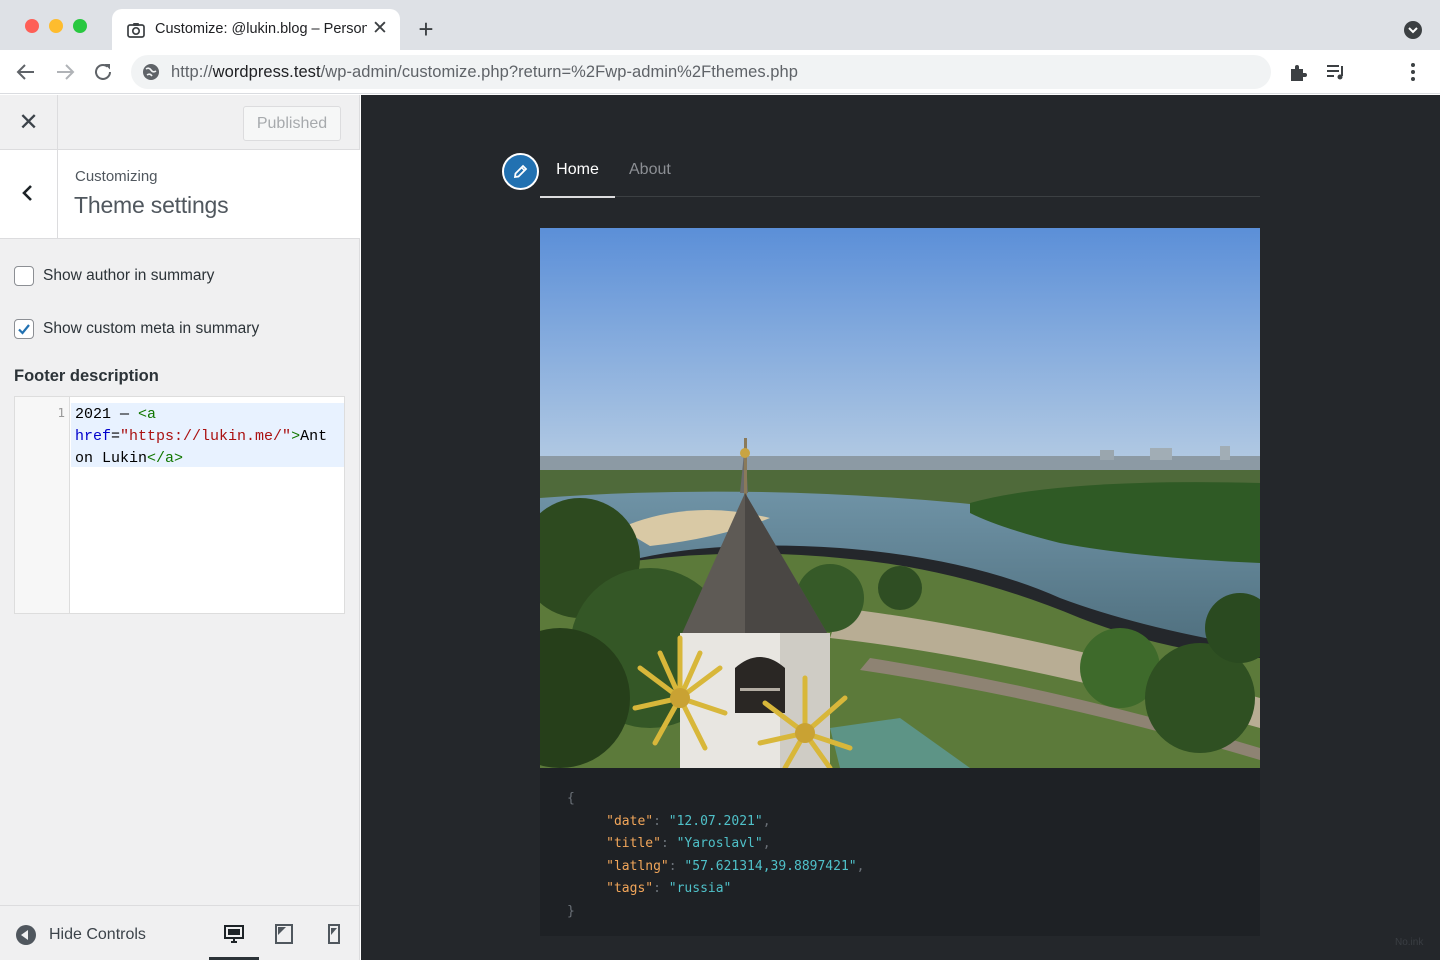 This screenshot has height=960, width=1440. I want to click on preview-desktop-button, so click(234, 940).